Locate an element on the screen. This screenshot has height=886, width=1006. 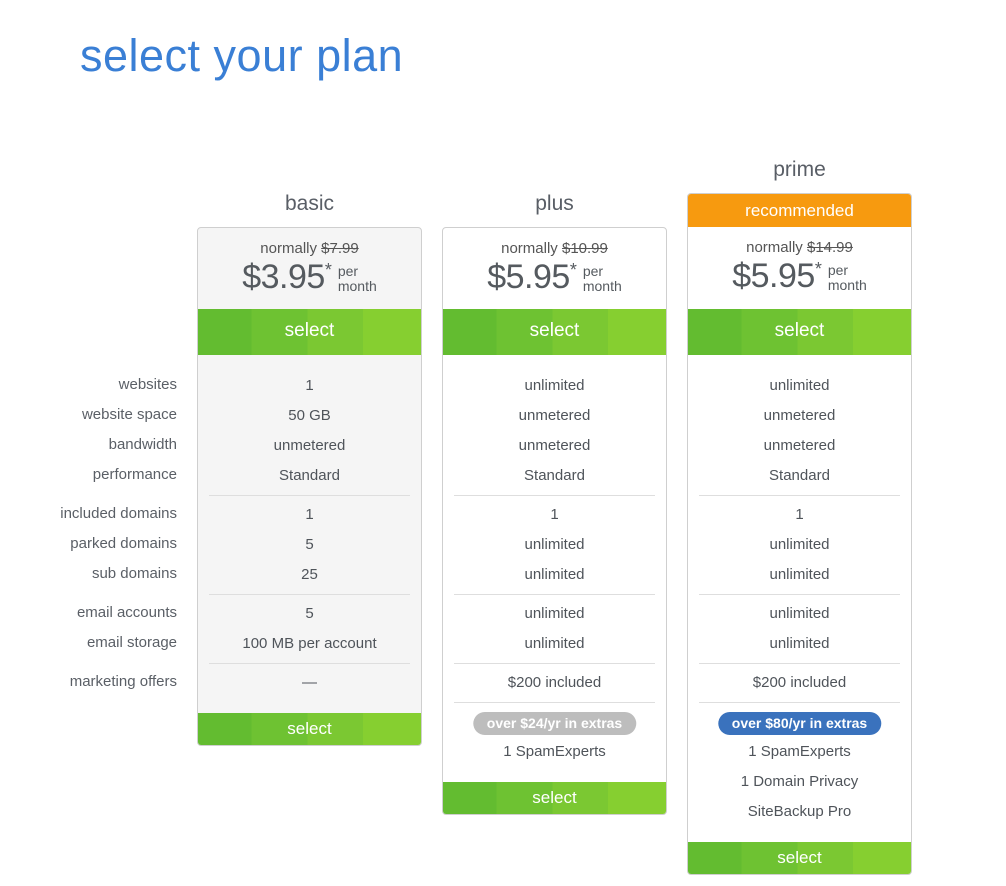
price-header: normally $7.99 $3.95 * per month is located at coordinates (309, 268).